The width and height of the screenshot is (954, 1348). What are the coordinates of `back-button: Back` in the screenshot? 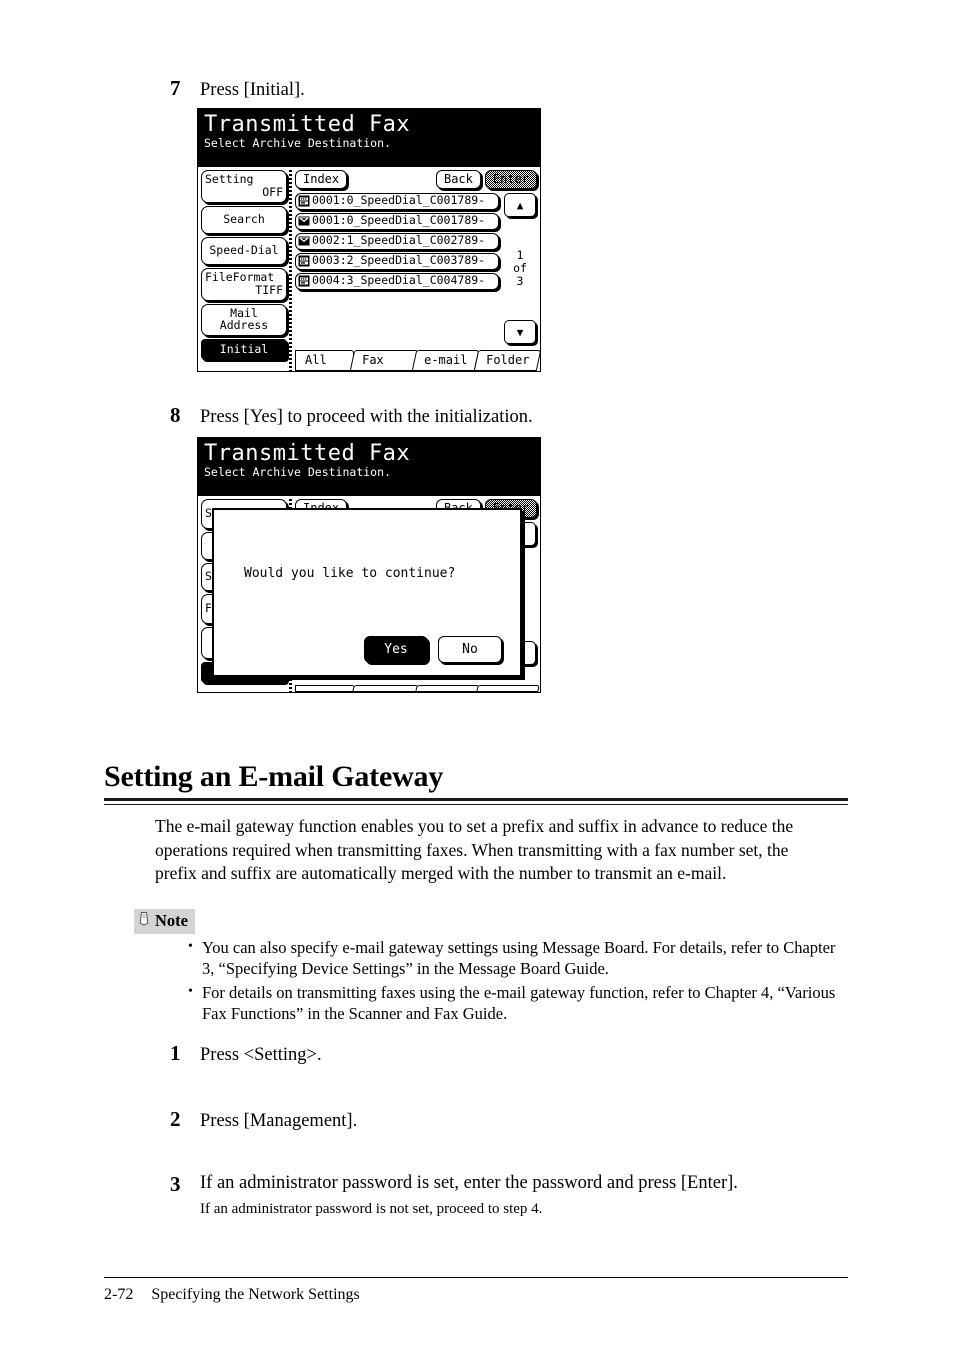 It's located at (458, 179).